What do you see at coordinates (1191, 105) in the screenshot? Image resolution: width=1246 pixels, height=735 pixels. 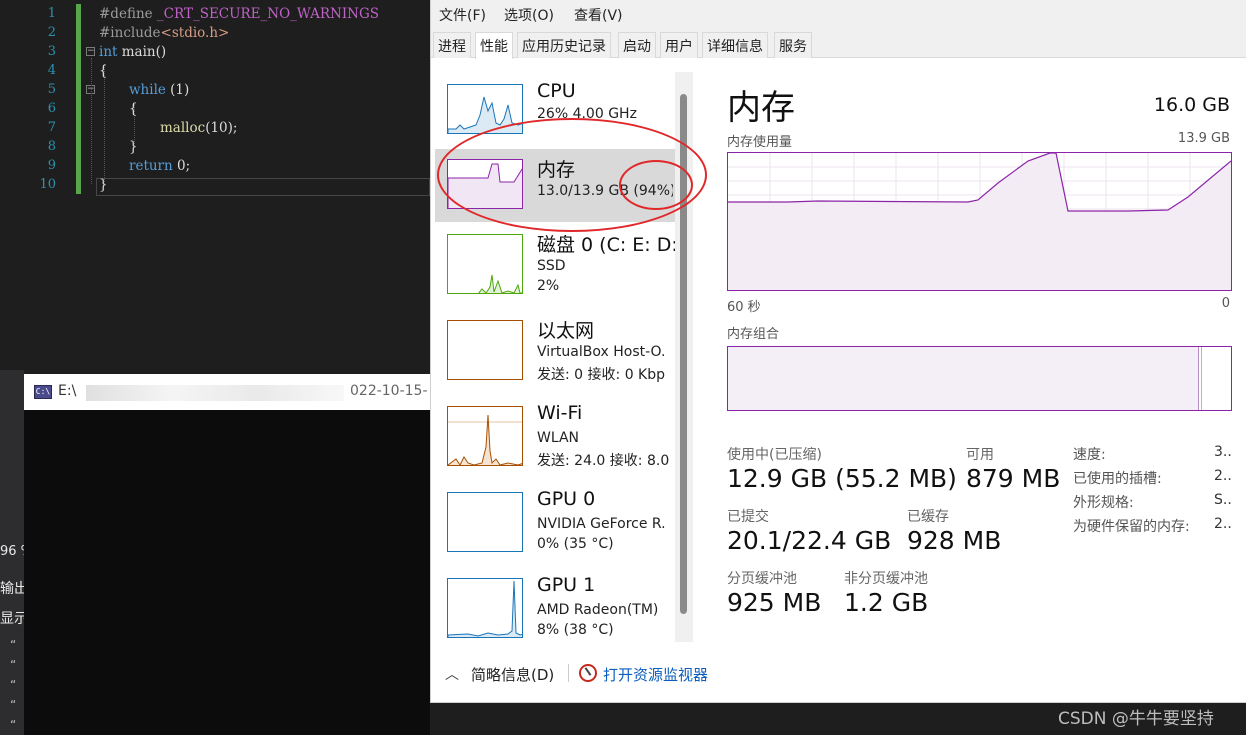 I see `memory-total: 16.0 GB` at bounding box center [1191, 105].